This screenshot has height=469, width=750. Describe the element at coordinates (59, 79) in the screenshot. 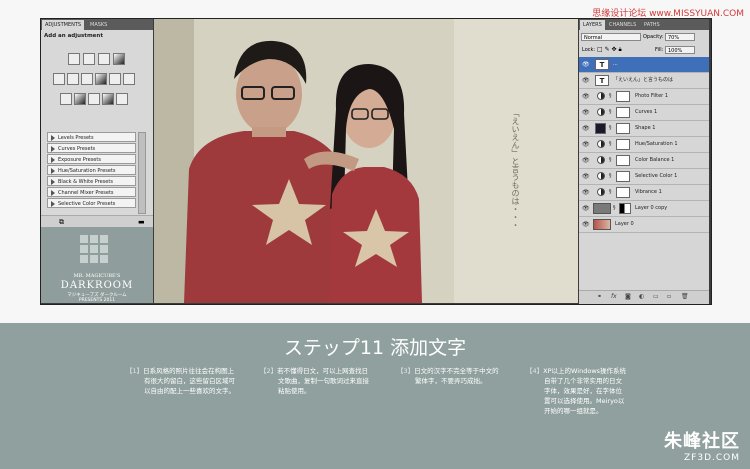

I see `vibrance-icon` at that location.